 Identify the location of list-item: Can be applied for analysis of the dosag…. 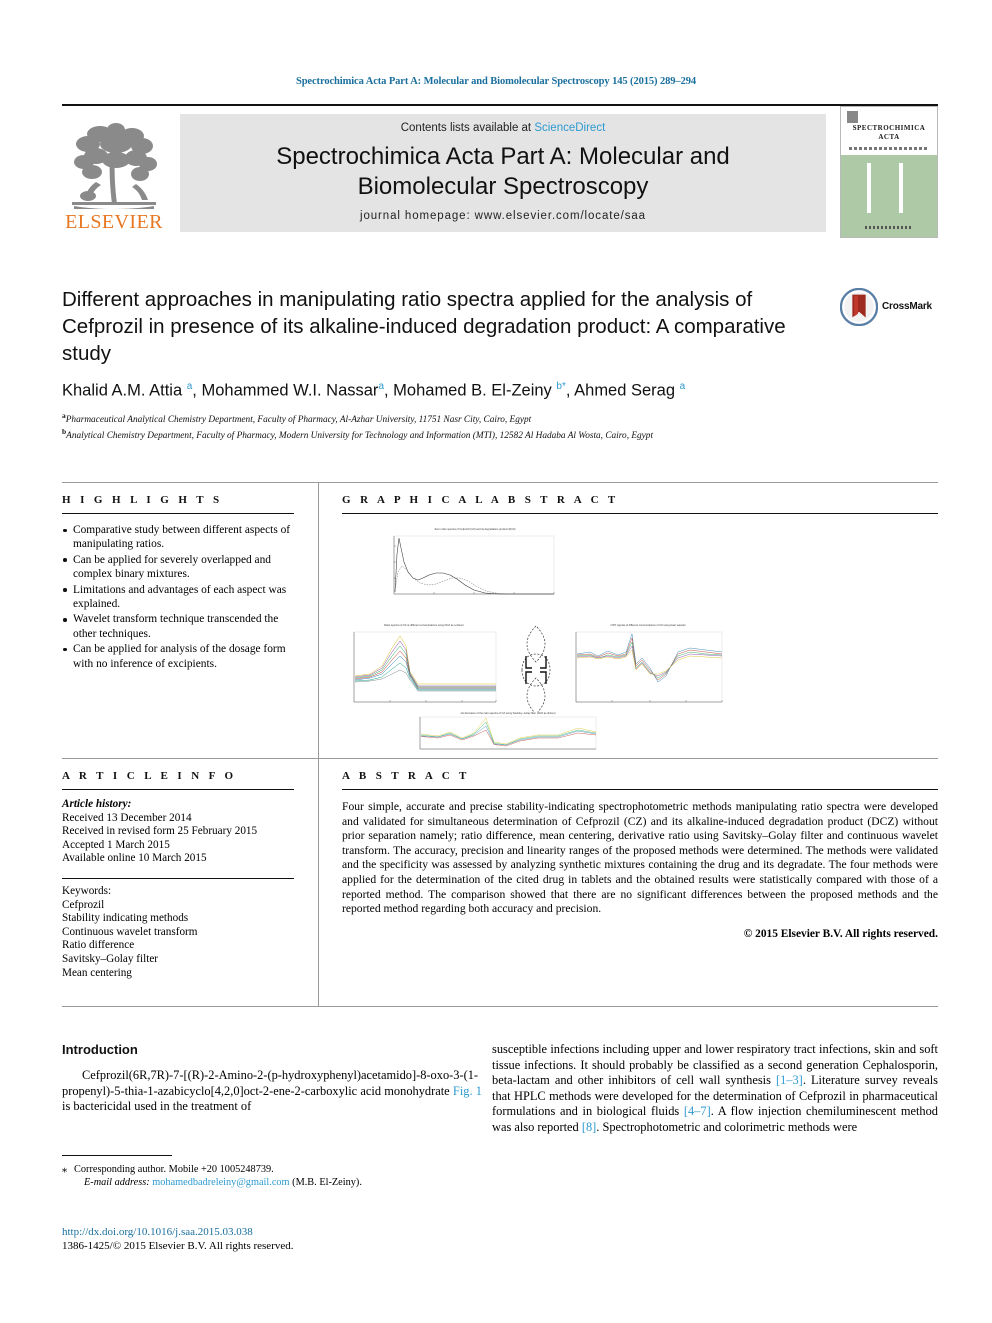
(178, 656).